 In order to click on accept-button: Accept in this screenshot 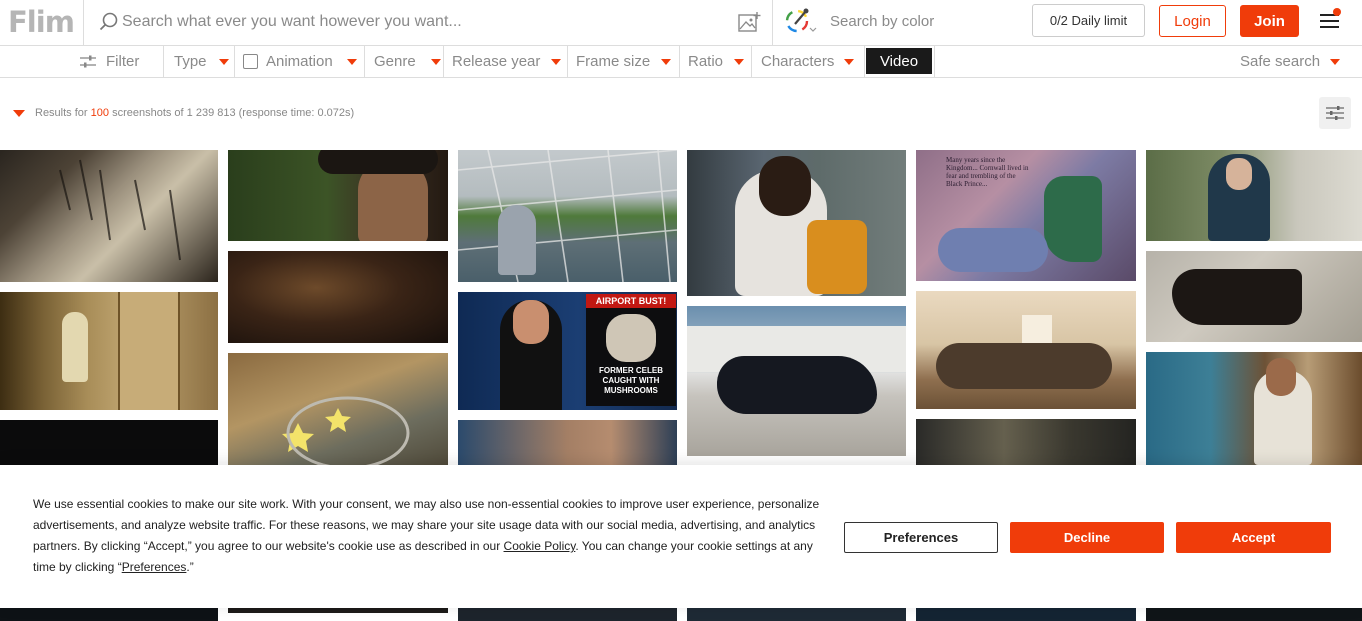, I will do `click(1253, 537)`.